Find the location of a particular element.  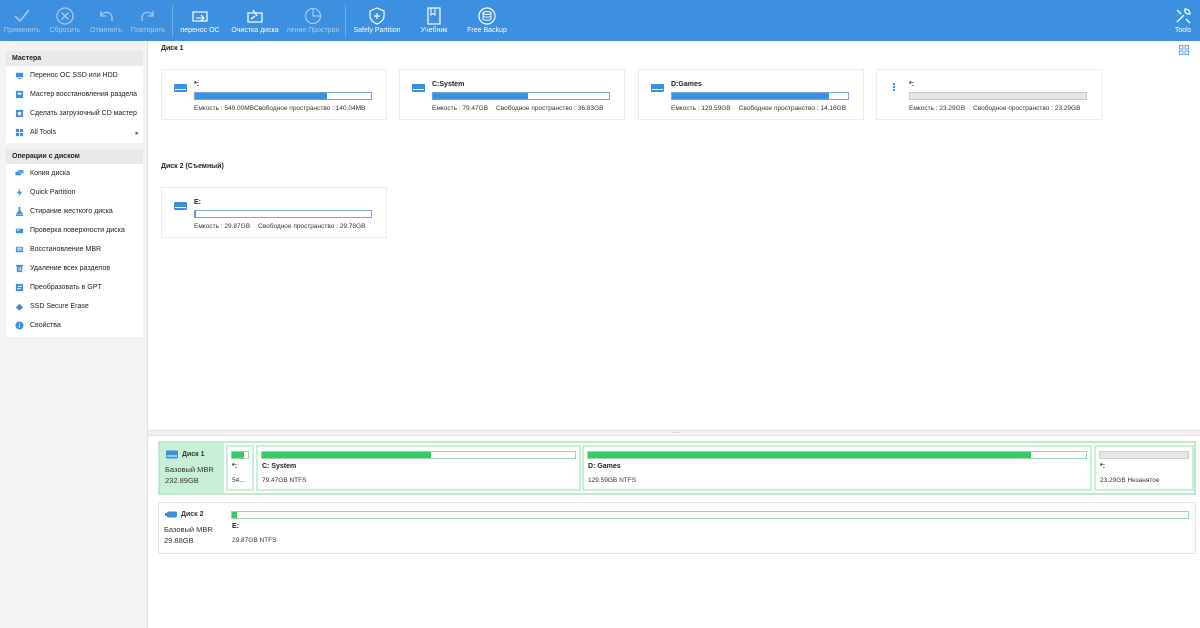

partition-block: E: 29.87GB NTFS is located at coordinates (710, 528).